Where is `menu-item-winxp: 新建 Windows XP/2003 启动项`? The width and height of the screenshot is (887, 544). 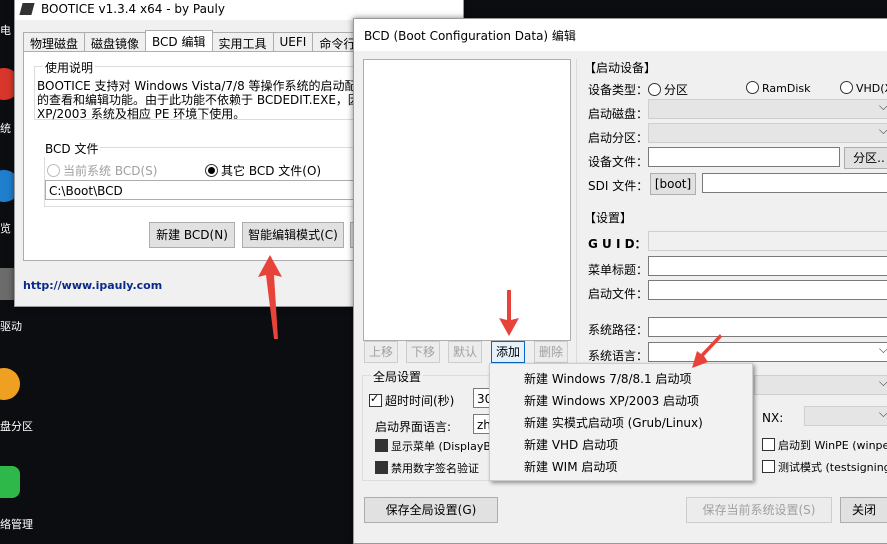
menu-item-winxp: 新建 Windows XP/2003 启动项 is located at coordinates (611, 400).